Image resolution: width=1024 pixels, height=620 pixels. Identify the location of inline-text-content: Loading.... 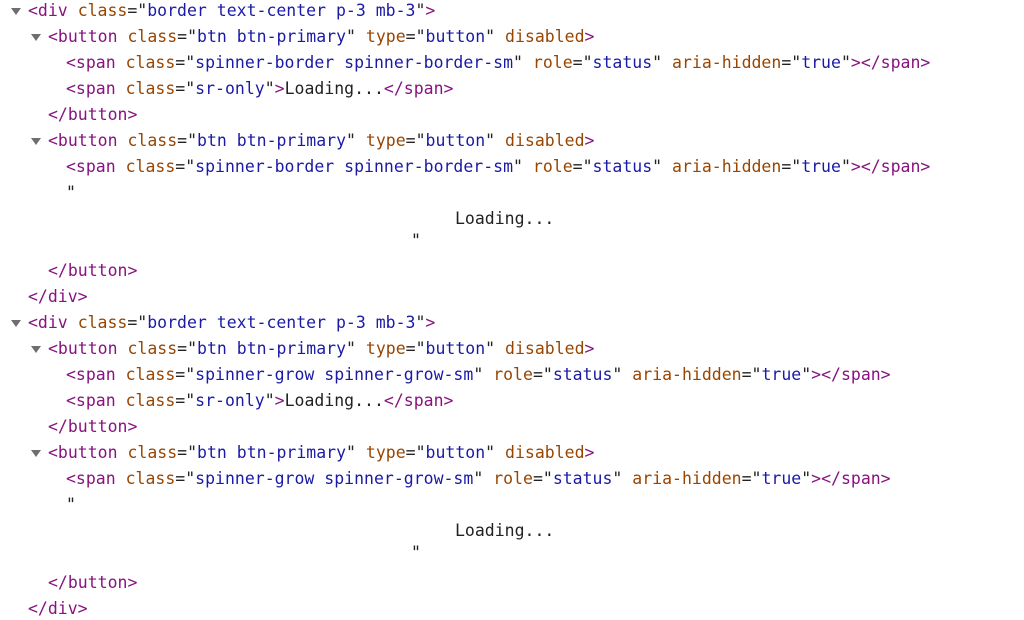
(334, 400).